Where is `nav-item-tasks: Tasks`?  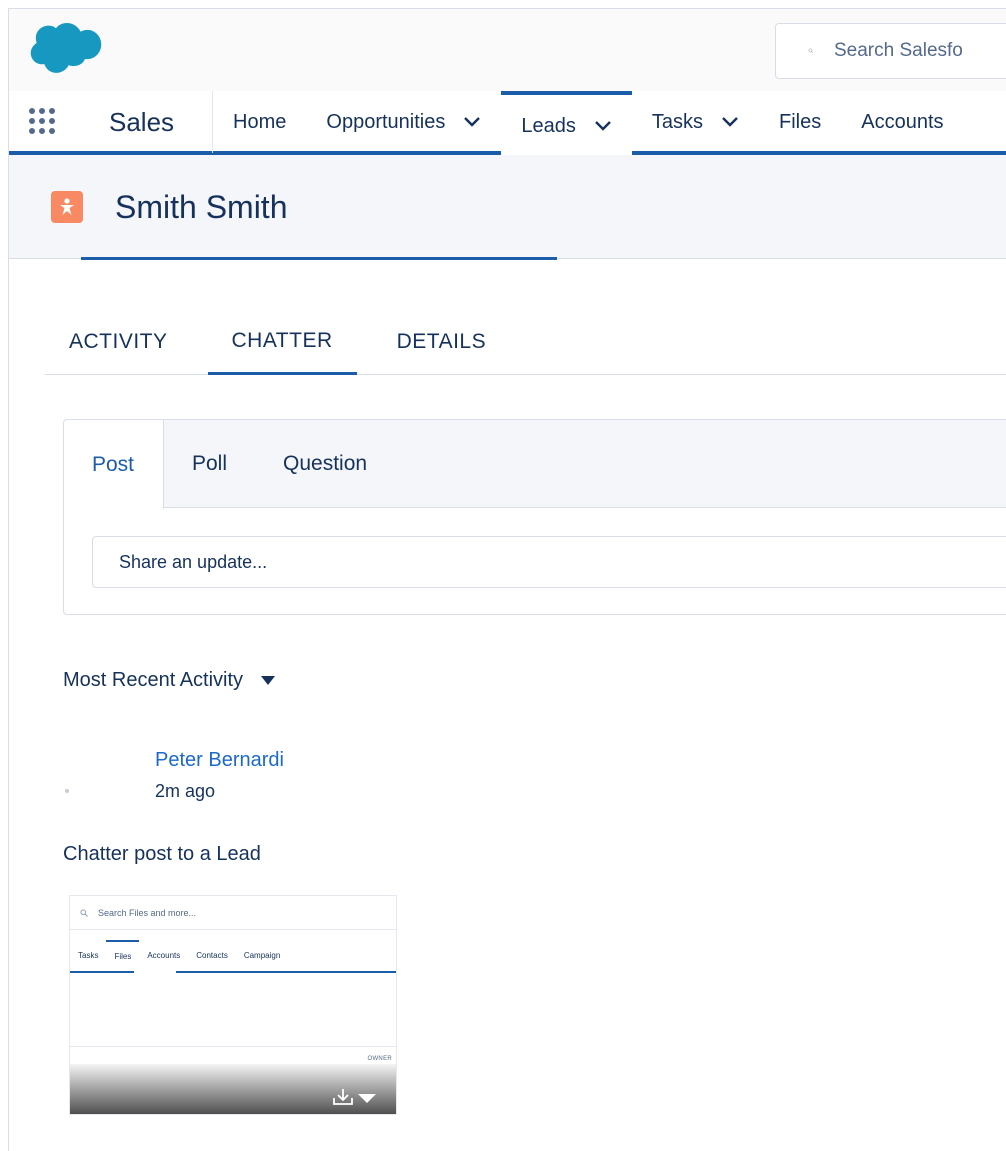 nav-item-tasks: Tasks is located at coordinates (695, 122).